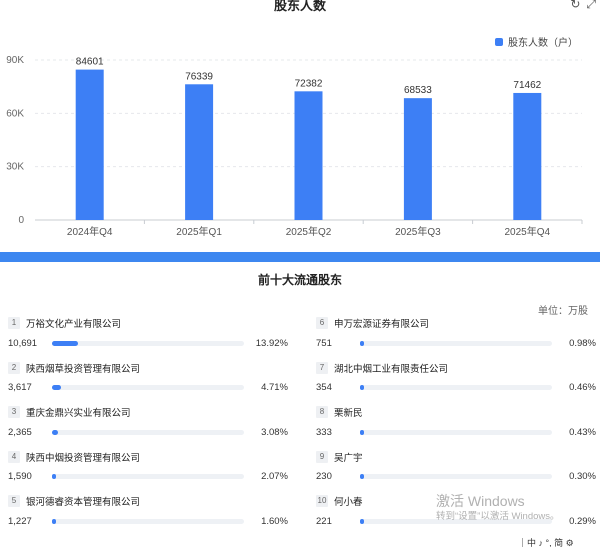 This screenshot has width=600, height=547. I want to click on holder-header: 7 湖北中烟工业有限责任公司, so click(456, 368).